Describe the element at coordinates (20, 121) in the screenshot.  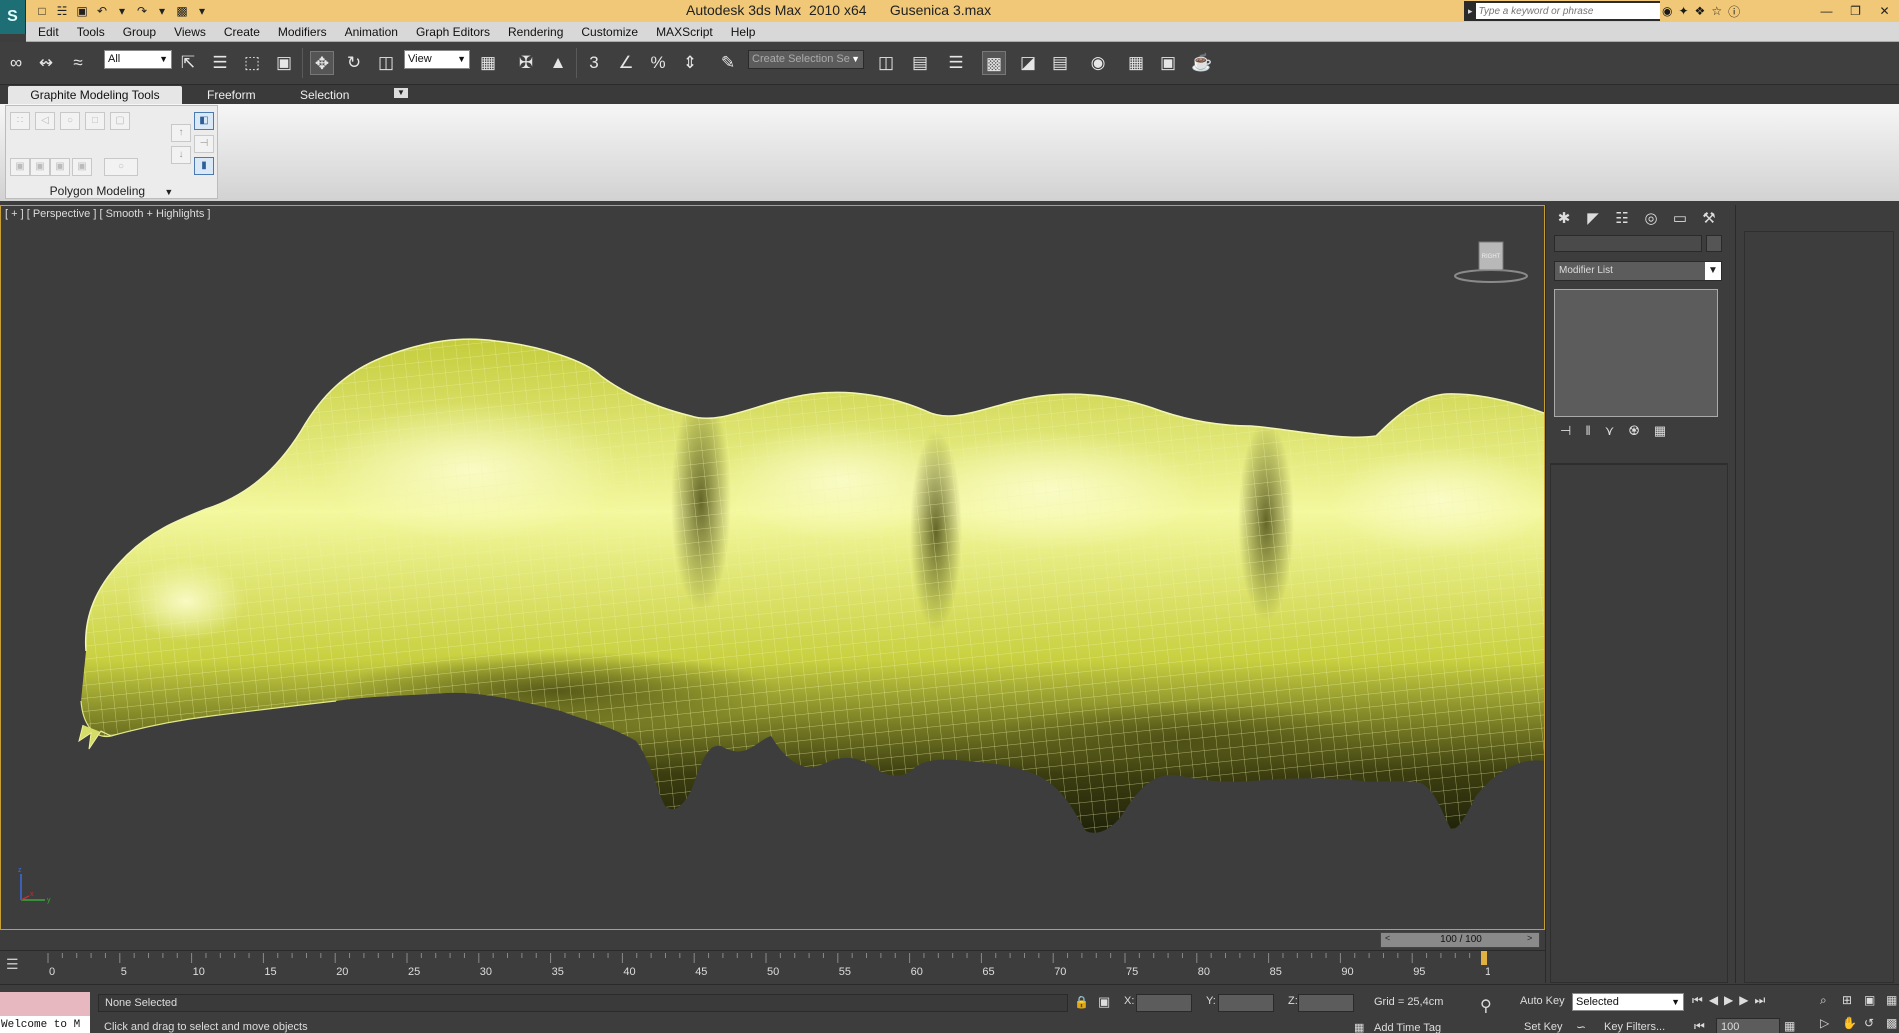
I see `vertex-mode-icon: ∷` at that location.